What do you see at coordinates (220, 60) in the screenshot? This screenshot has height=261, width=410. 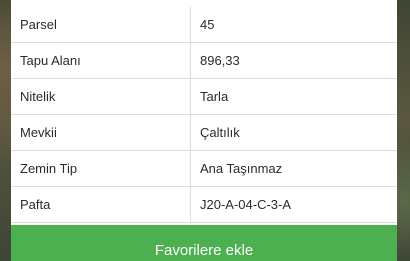 I see `row-value: 896,33` at bounding box center [220, 60].